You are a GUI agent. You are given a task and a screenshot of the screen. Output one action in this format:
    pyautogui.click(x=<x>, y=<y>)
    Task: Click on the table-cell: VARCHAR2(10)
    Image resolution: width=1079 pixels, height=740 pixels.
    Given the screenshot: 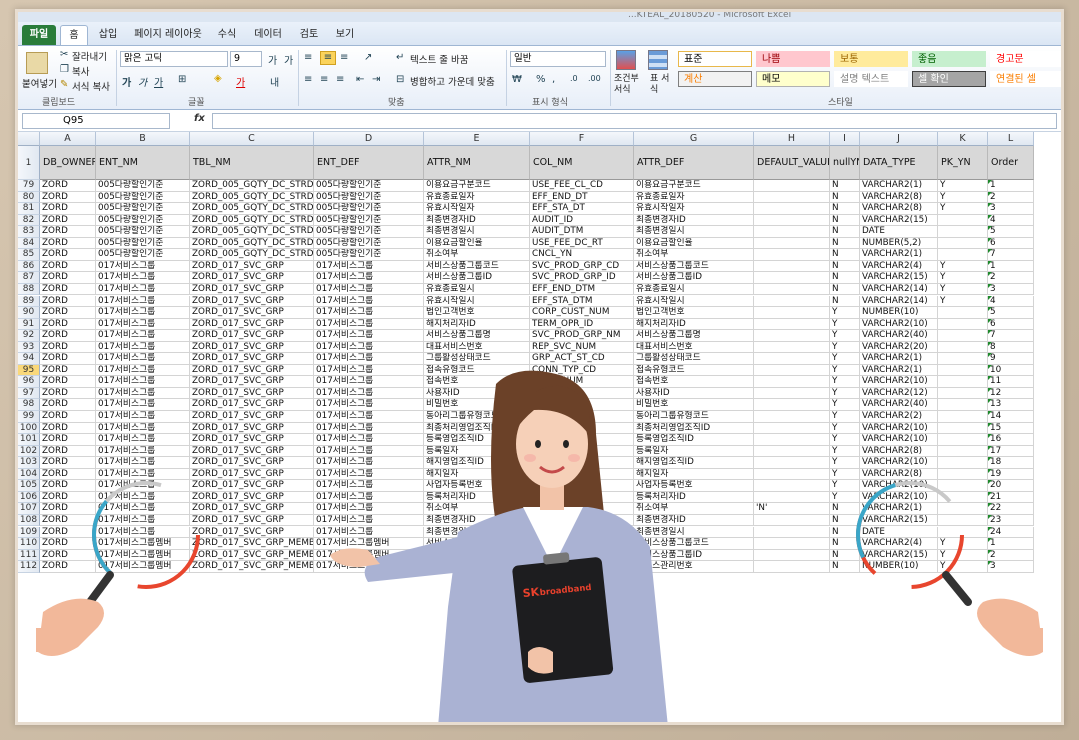 What is the action you would take?
    pyautogui.click(x=899, y=428)
    